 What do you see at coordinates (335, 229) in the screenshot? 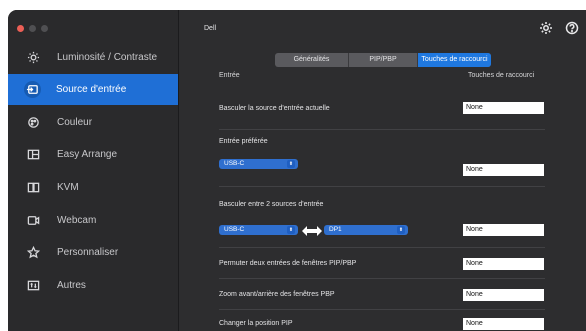
I see `source-b-value: DP1` at bounding box center [335, 229].